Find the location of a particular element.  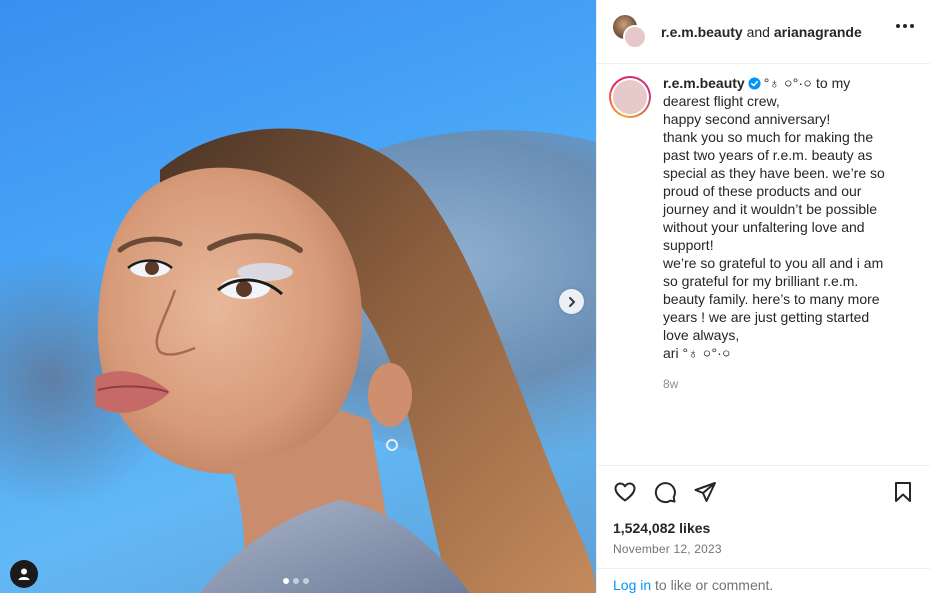

login-link: Log in is located at coordinates (632, 585).